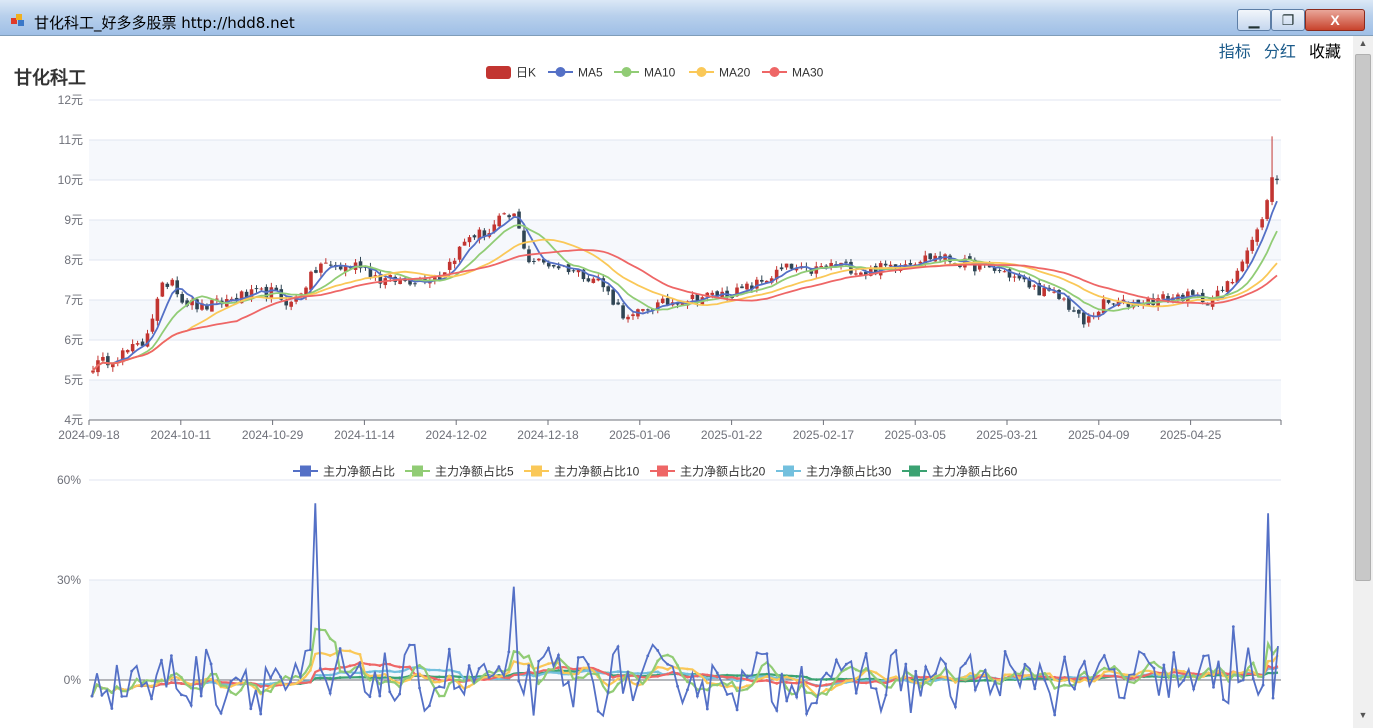  What do you see at coordinates (1254, 20) in the screenshot?
I see `minimize-button: ▁` at bounding box center [1254, 20].